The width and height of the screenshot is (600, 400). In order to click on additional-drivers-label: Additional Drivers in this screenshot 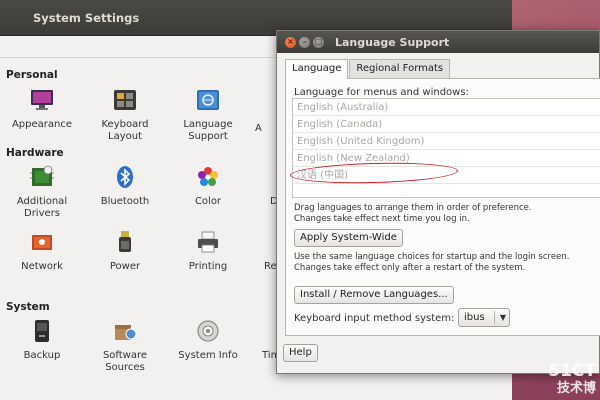, I will do `click(42, 207)`.